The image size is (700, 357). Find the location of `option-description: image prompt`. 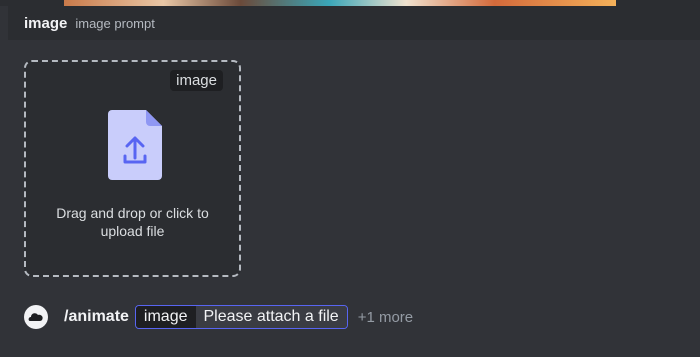

option-description: image prompt is located at coordinates (115, 23).